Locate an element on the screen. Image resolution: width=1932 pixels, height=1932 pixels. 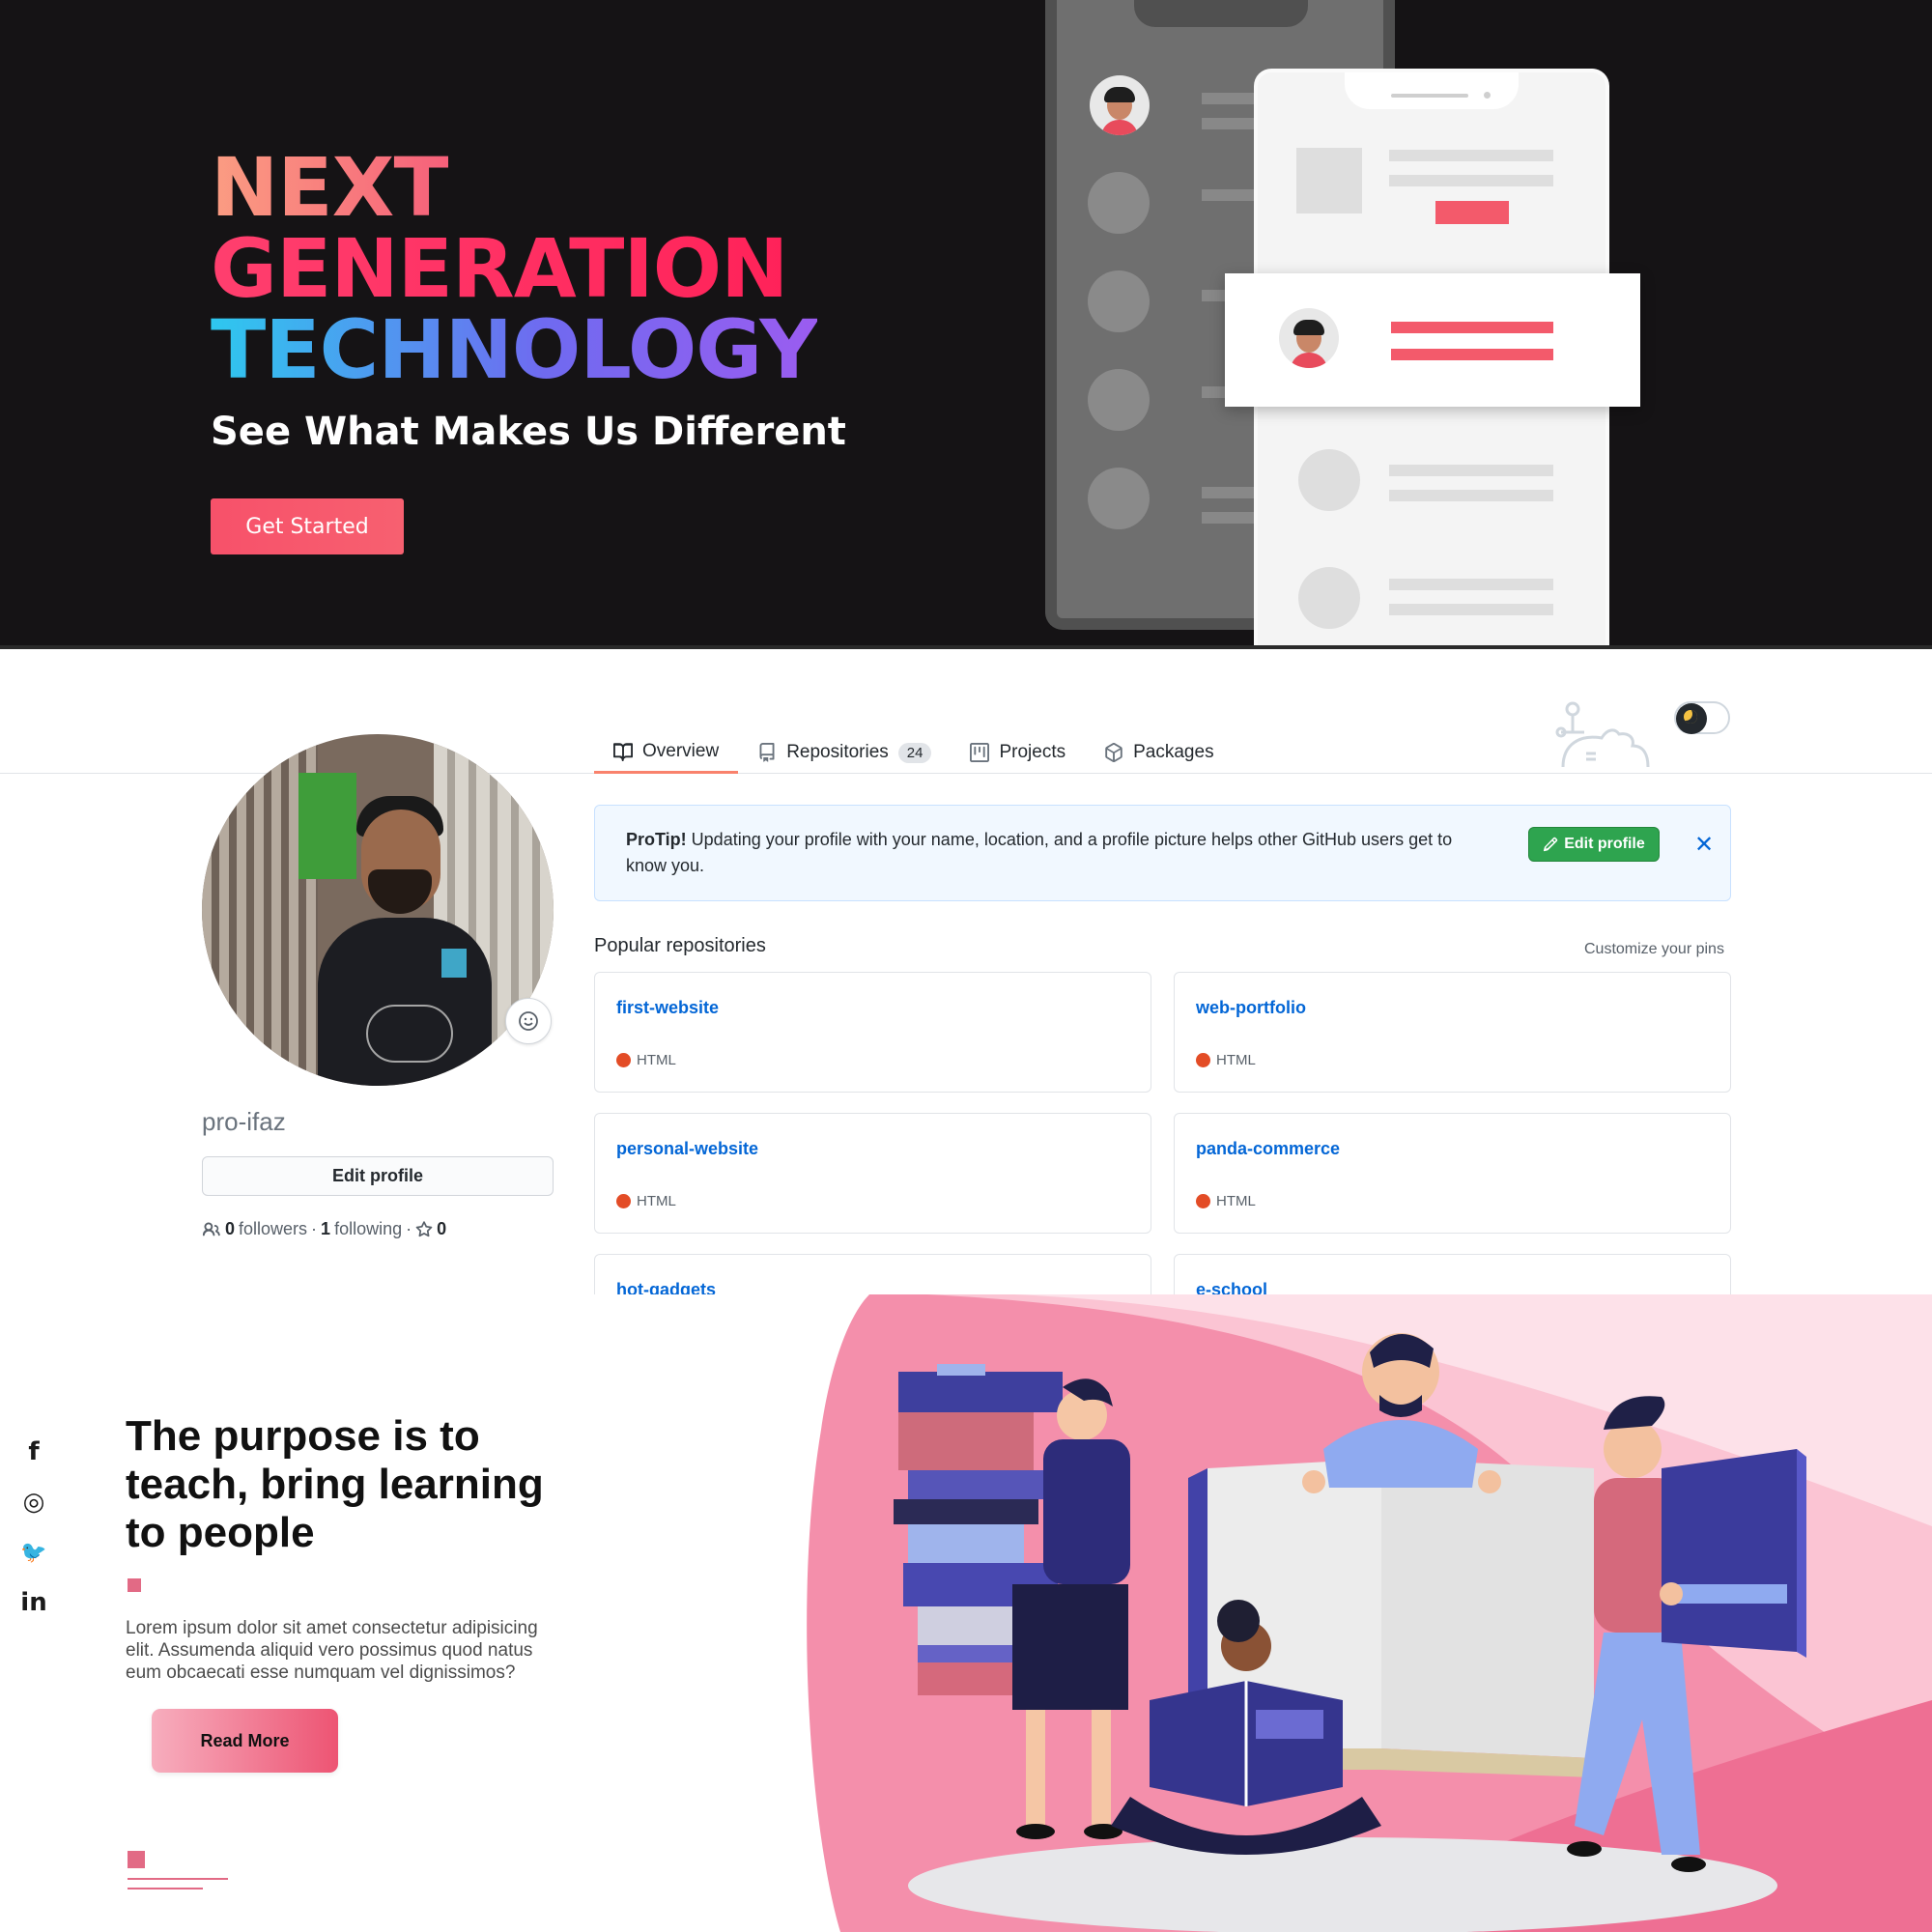
set-status-button is located at coordinates (528, 1021).